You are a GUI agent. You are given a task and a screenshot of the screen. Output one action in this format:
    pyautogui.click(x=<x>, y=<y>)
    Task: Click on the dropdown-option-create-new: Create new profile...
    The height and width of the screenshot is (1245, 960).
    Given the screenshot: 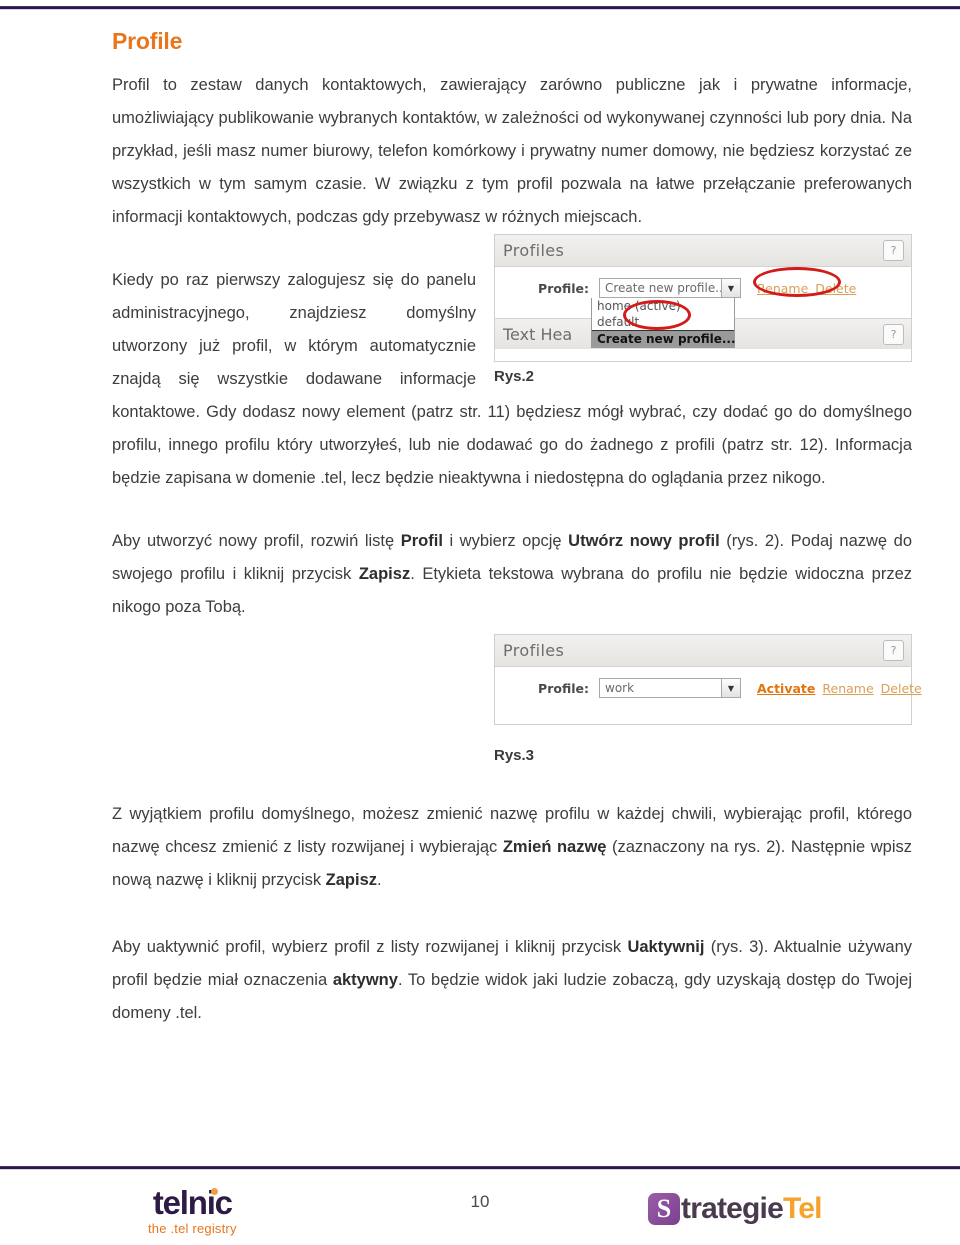 What is the action you would take?
    pyautogui.click(x=664, y=338)
    